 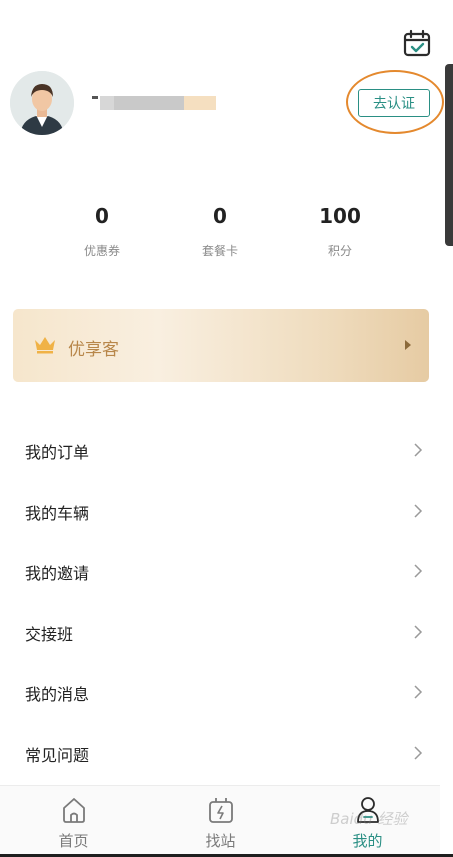 What do you see at coordinates (368, 810) in the screenshot?
I see `user-icon` at bounding box center [368, 810].